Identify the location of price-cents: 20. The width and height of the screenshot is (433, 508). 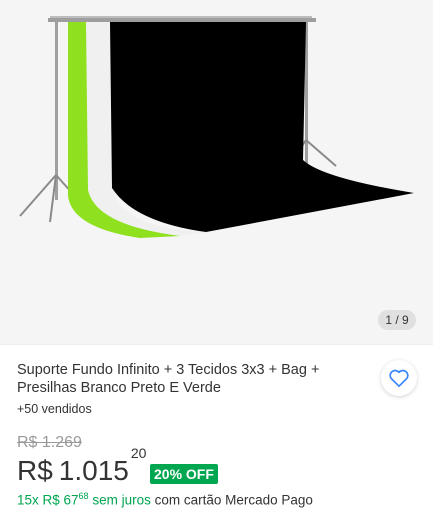
(138, 452).